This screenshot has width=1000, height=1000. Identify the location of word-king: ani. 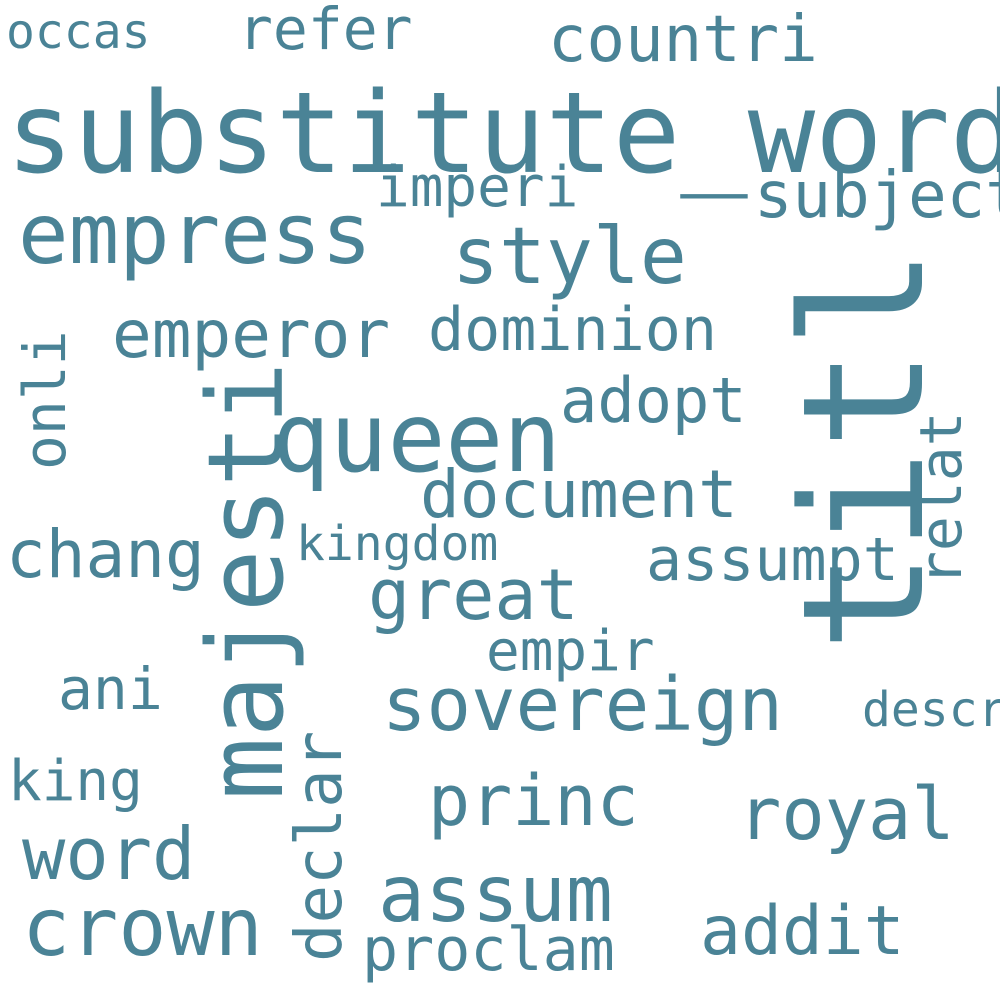
(110, 689).